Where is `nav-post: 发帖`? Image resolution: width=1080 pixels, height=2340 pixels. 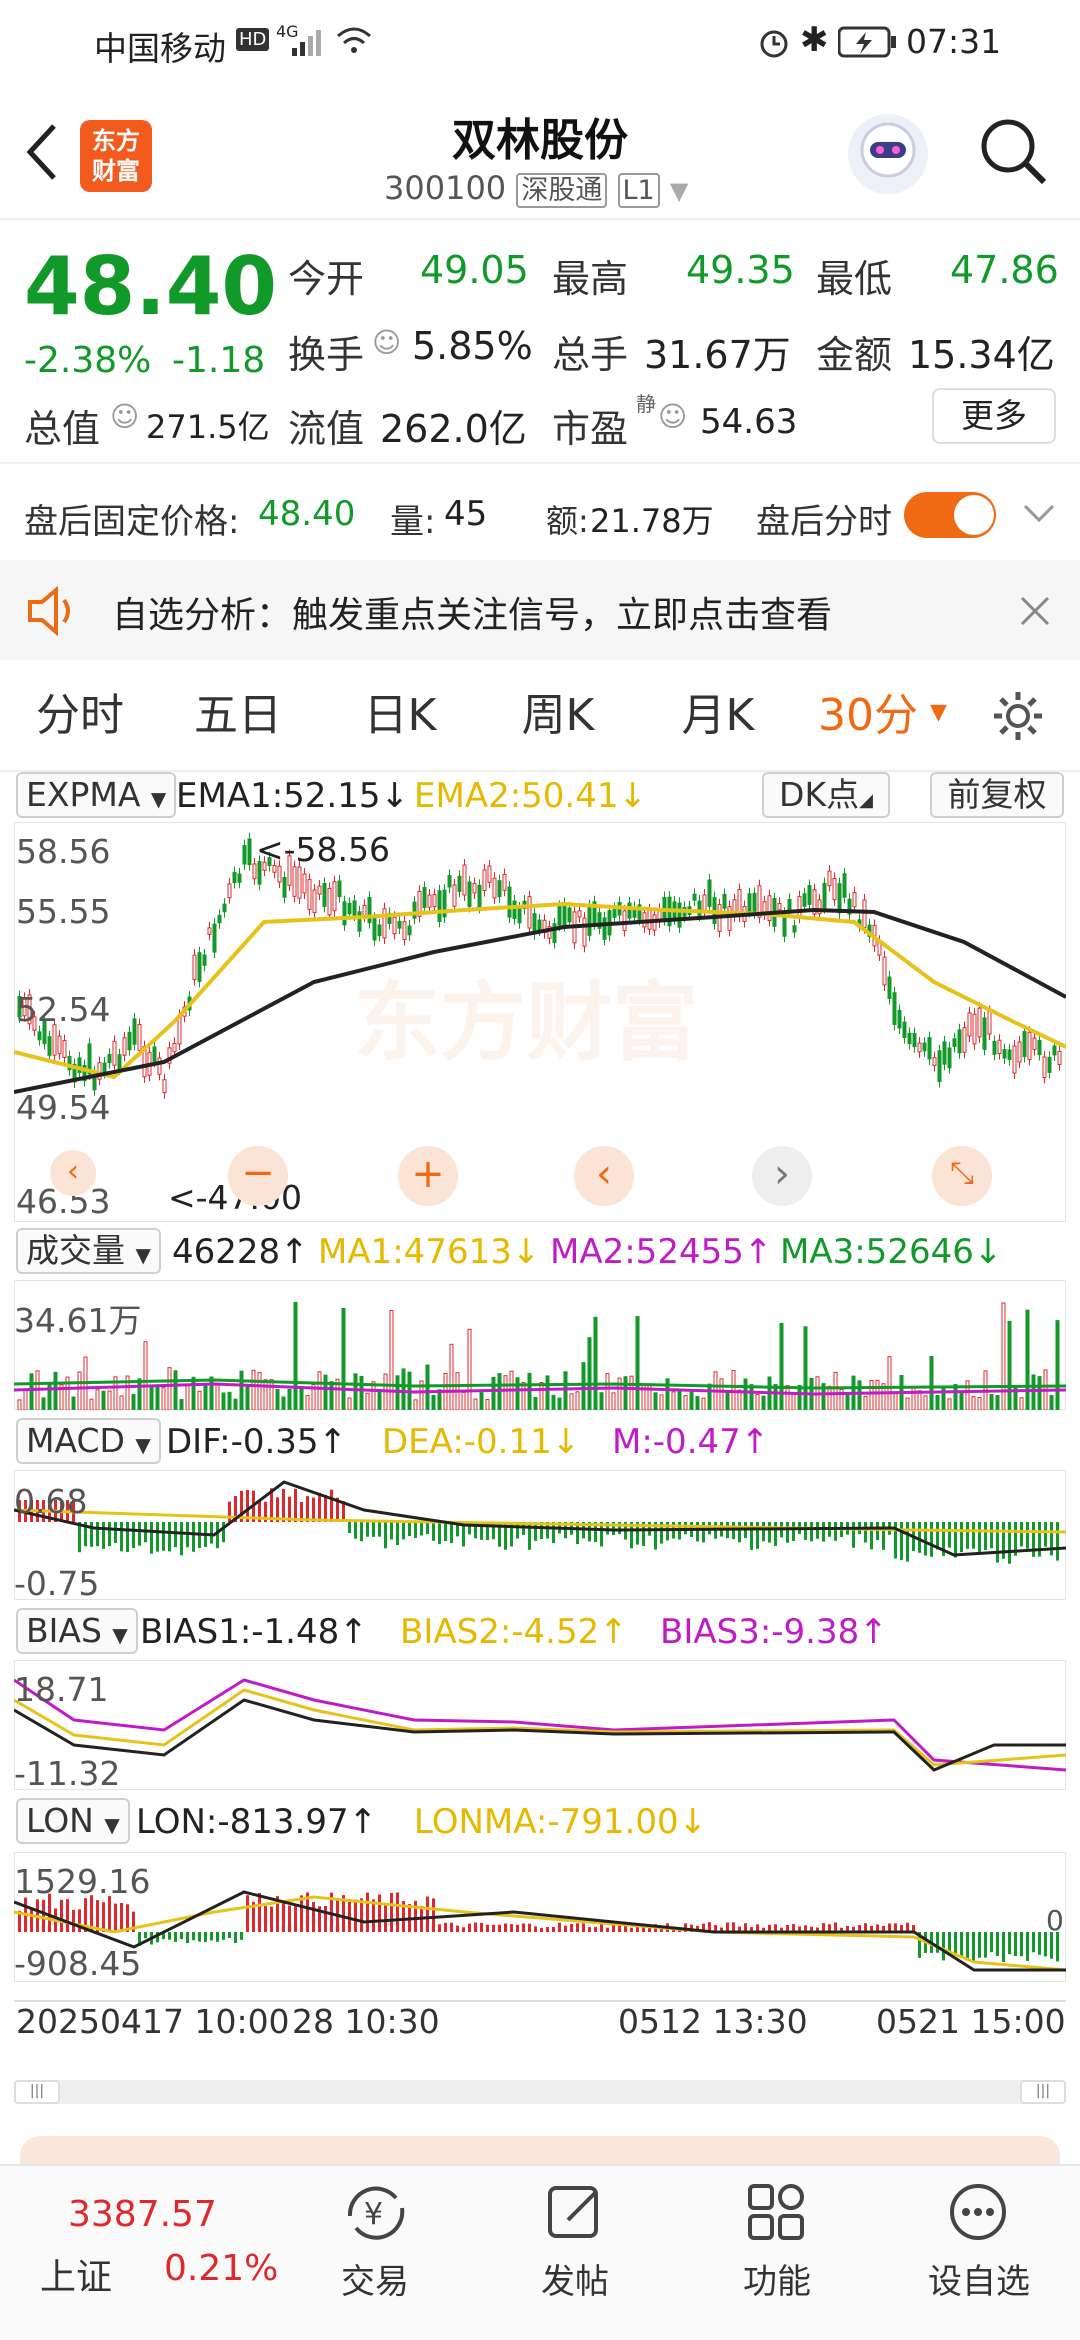
nav-post: 发帖 is located at coordinates (575, 2278).